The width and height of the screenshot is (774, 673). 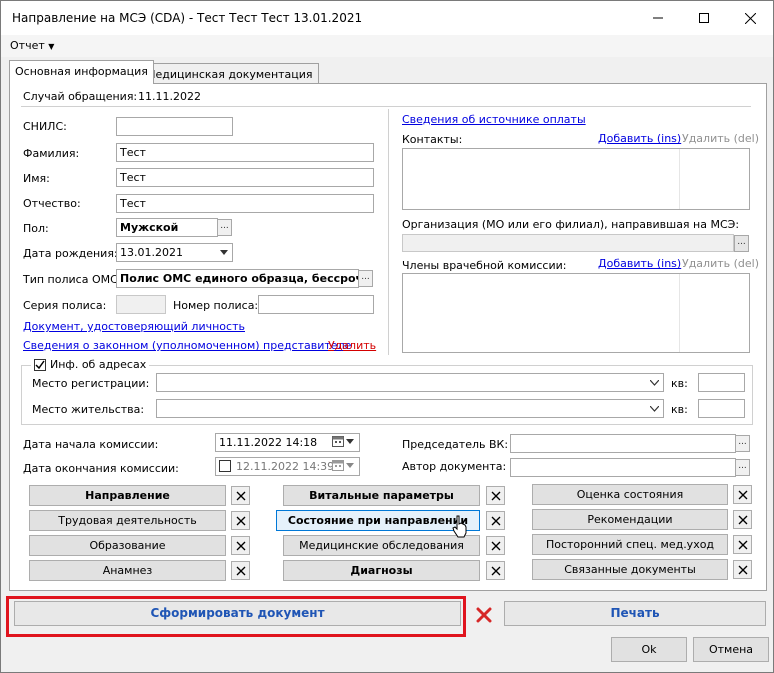 What do you see at coordinates (742, 569) in the screenshot?
I see `section-related-docs-clear-button` at bounding box center [742, 569].